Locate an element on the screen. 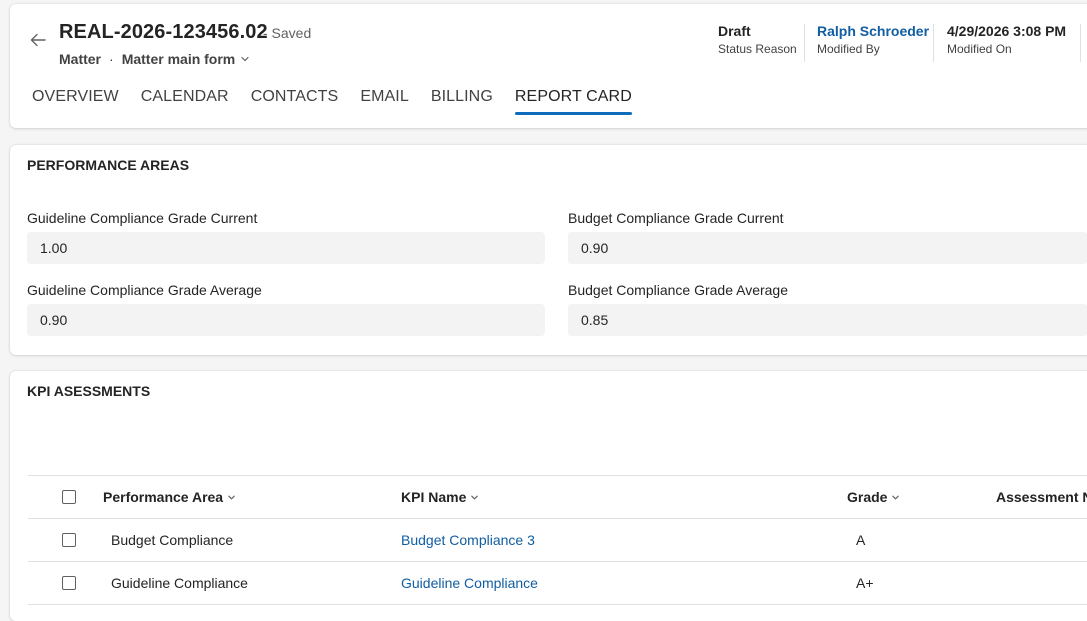 The width and height of the screenshot is (1087, 621). form-selector: Matter main form is located at coordinates (186, 59).